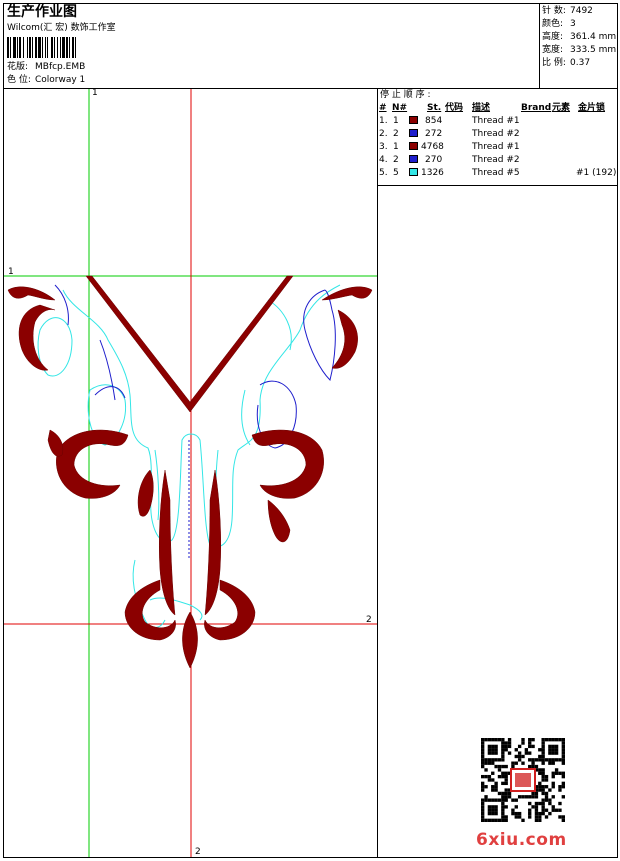 This screenshot has width=620, height=861. I want to click on row-description: Thread #2, so click(496, 160).